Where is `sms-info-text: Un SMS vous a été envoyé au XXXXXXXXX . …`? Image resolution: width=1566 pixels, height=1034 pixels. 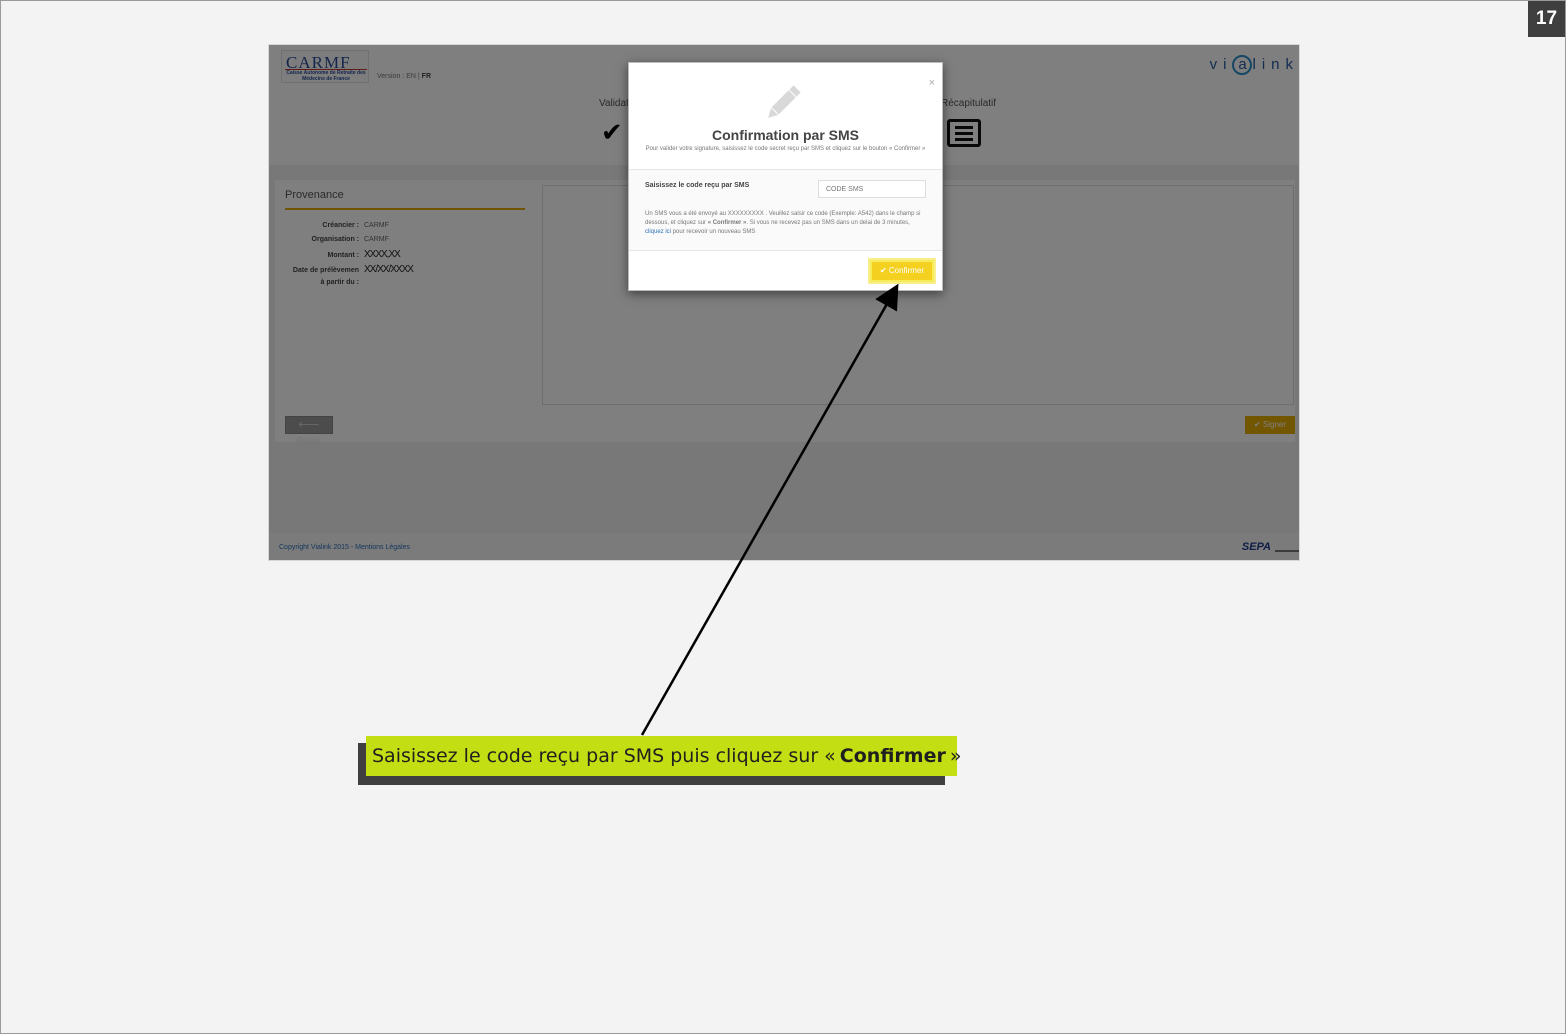 sms-info-text: Un SMS vous a été envoyé au XXXXXXXXX . … is located at coordinates (783, 223).